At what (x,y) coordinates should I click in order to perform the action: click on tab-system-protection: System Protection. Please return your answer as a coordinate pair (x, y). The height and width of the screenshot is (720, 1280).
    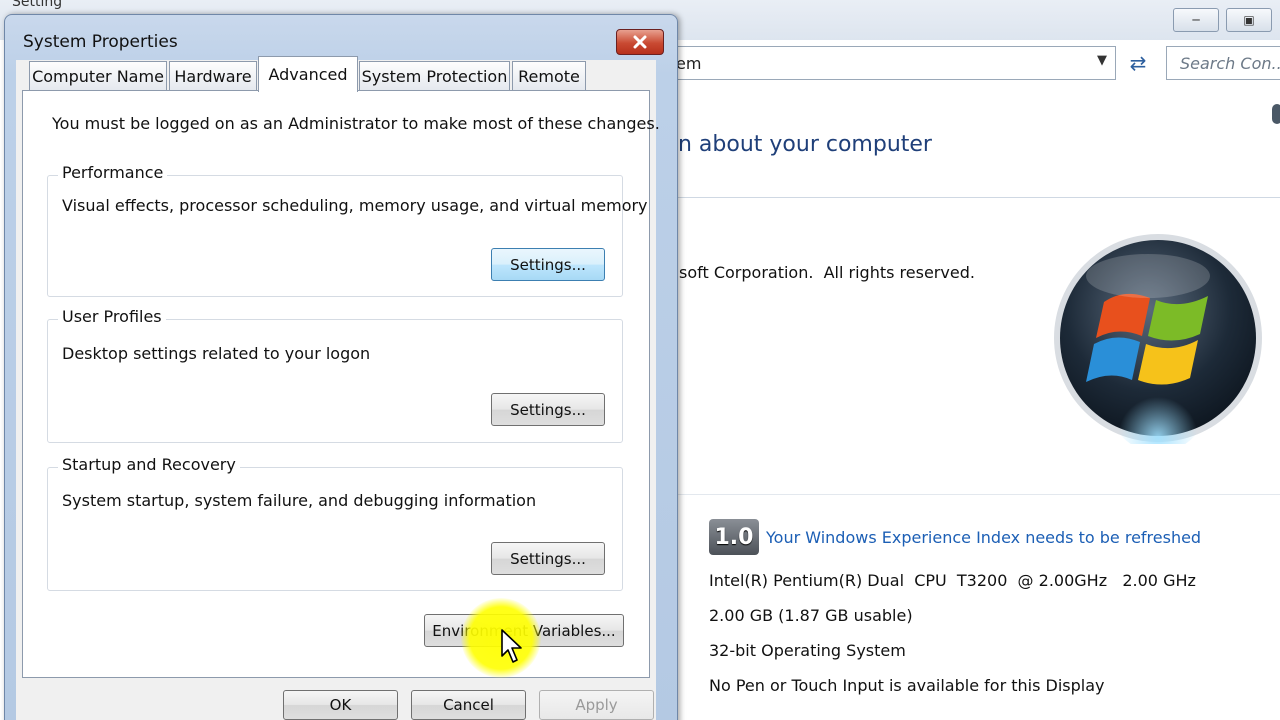
    Looking at the image, I should click on (434, 76).